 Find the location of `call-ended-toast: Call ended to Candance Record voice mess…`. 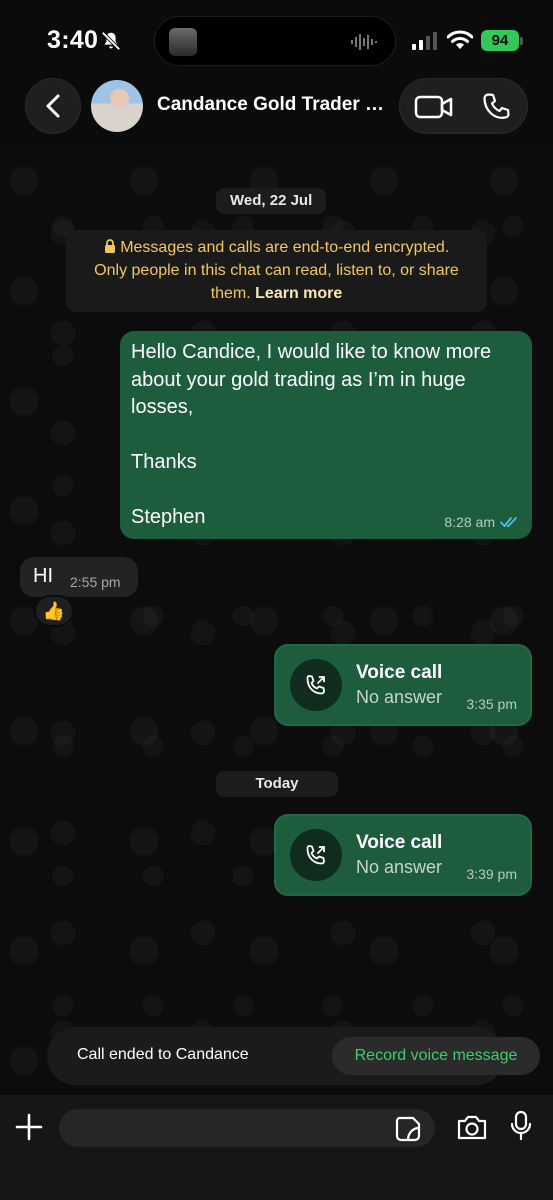

call-ended-toast: Call ended to Candance Record voice mess… is located at coordinates (293, 1056).